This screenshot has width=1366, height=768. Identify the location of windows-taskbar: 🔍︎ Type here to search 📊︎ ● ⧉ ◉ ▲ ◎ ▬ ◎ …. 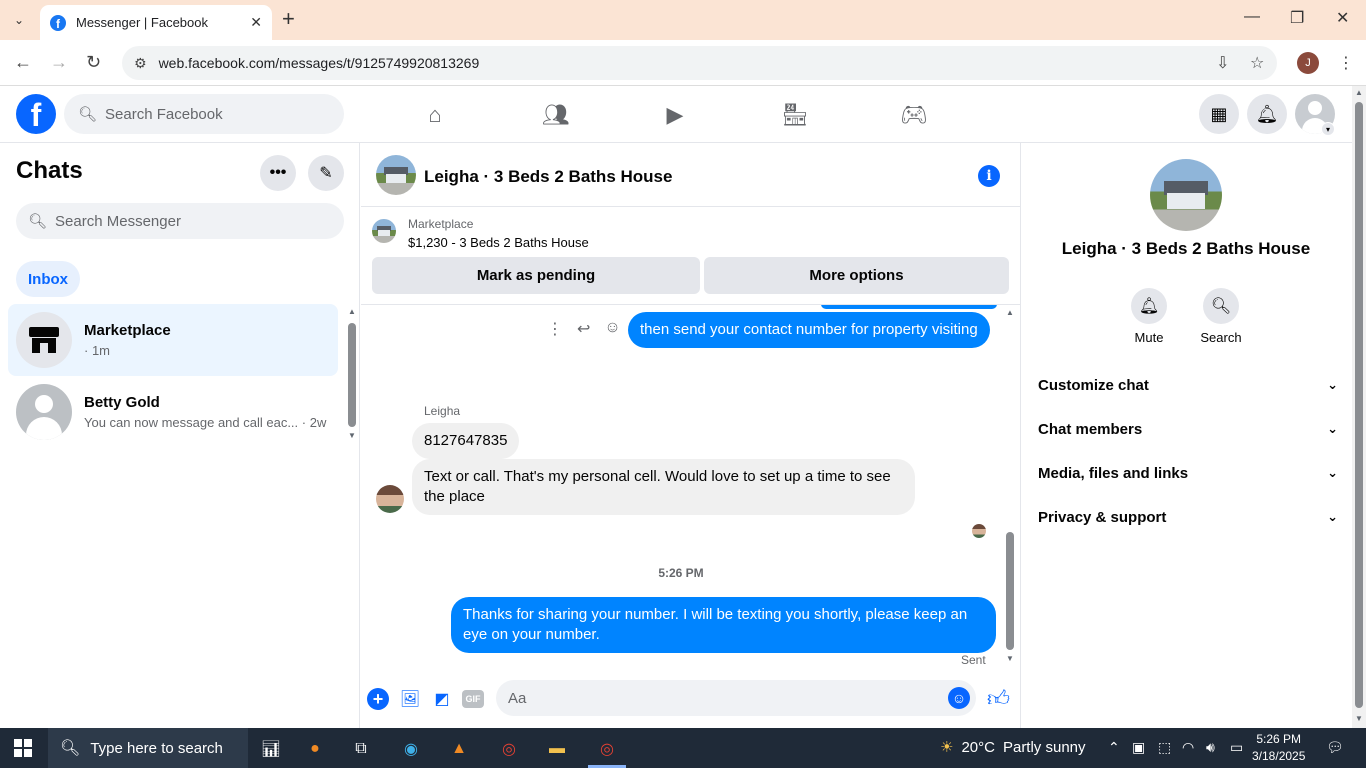
(683, 748).